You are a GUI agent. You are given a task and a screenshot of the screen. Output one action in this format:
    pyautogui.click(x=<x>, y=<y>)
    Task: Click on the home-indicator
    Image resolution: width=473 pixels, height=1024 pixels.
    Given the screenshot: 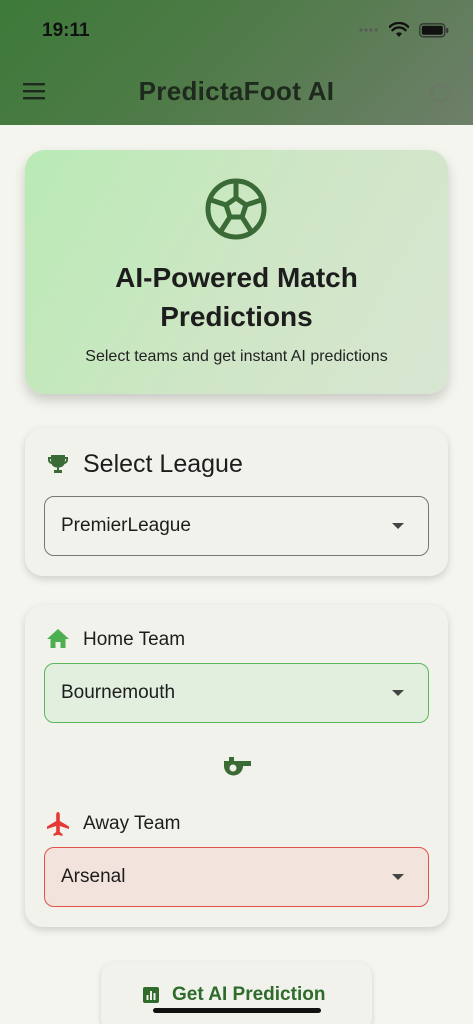 What is the action you would take?
    pyautogui.click(x=237, y=1010)
    